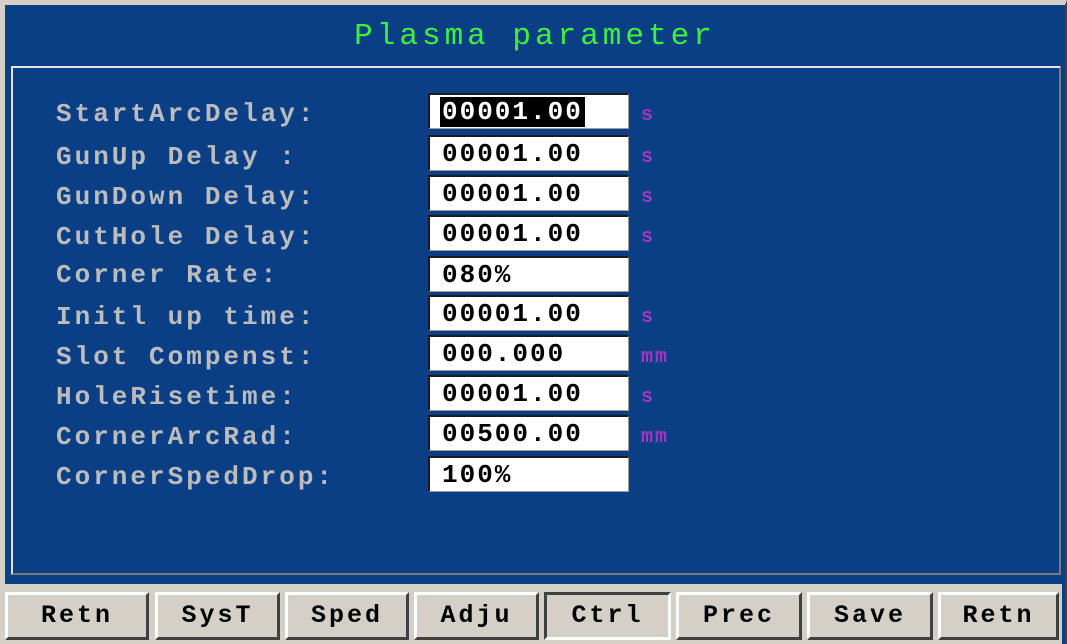  I want to click on param-value-field-6: 00001.00, so click(528, 313).